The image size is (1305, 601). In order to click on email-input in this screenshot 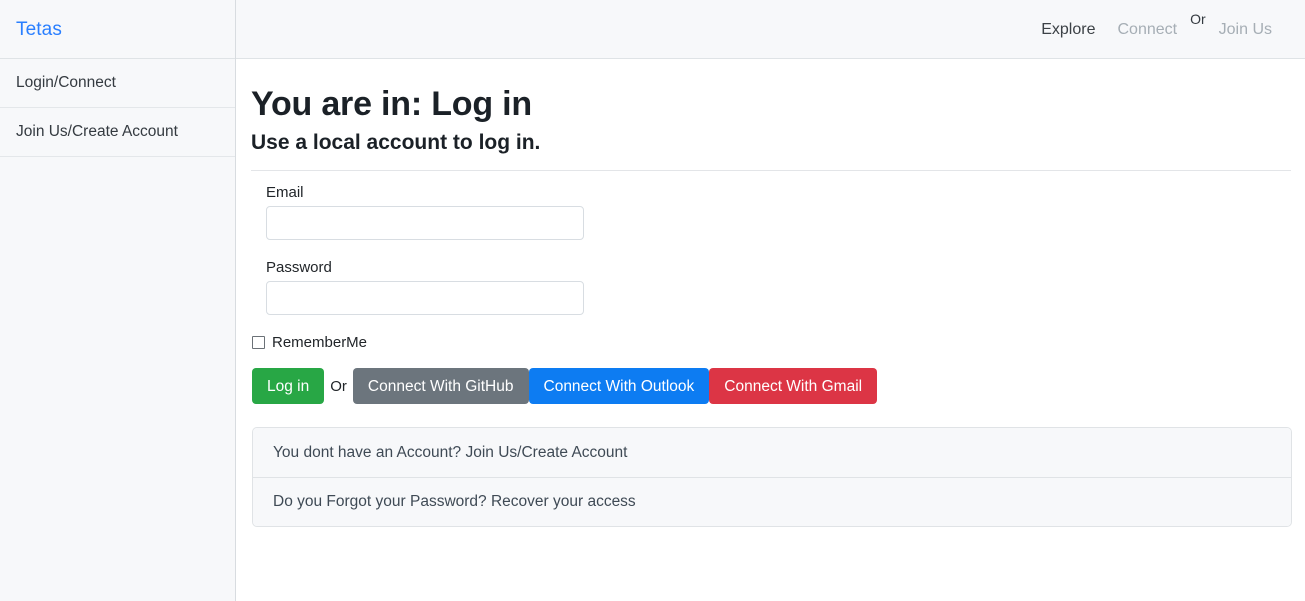, I will do `click(425, 223)`.